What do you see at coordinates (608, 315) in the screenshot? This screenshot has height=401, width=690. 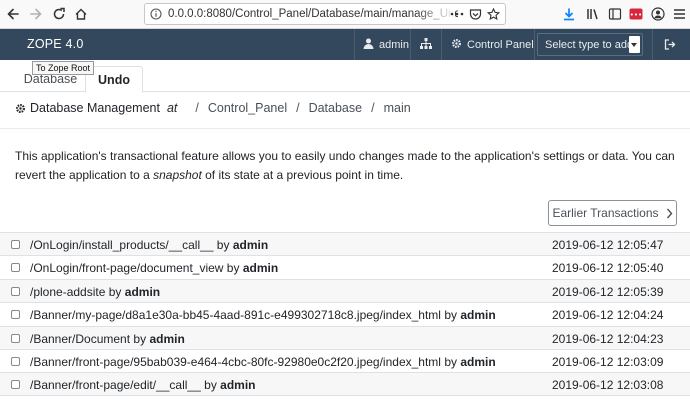 I see `transaction-time: 2019-06-12 12:04:24` at bounding box center [608, 315].